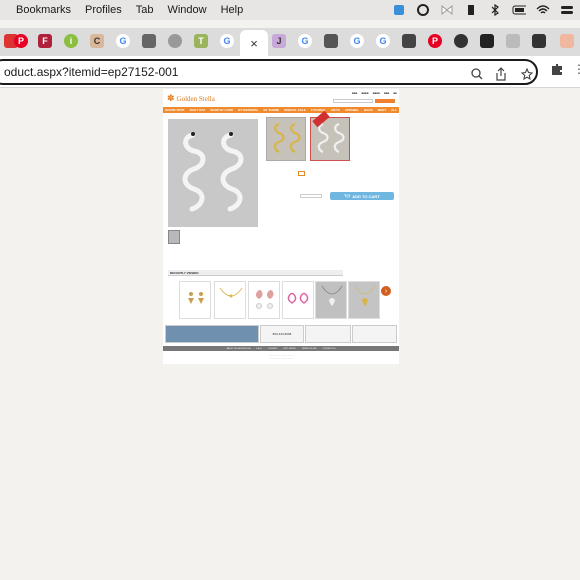 The height and width of the screenshot is (580, 580). Describe the element at coordinates (264, 300) in the screenshot. I see `recent-item-heart-pearl` at that location.